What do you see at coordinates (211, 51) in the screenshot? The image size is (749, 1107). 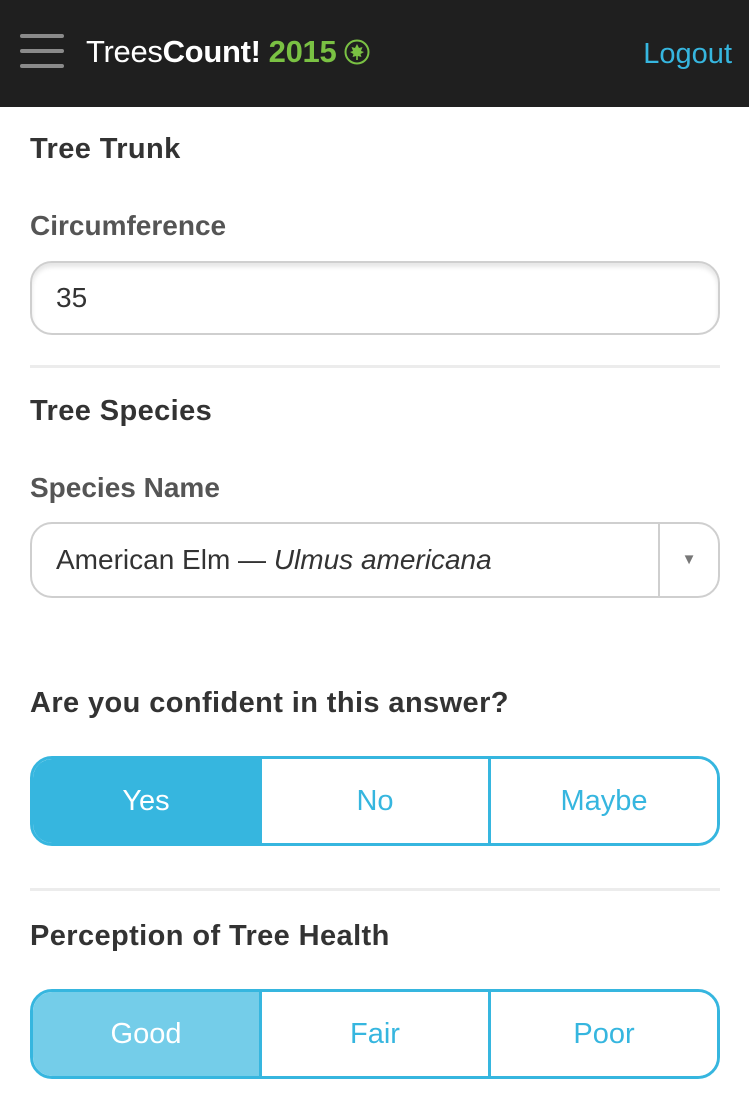 I see `logo-count-text: Count!` at bounding box center [211, 51].